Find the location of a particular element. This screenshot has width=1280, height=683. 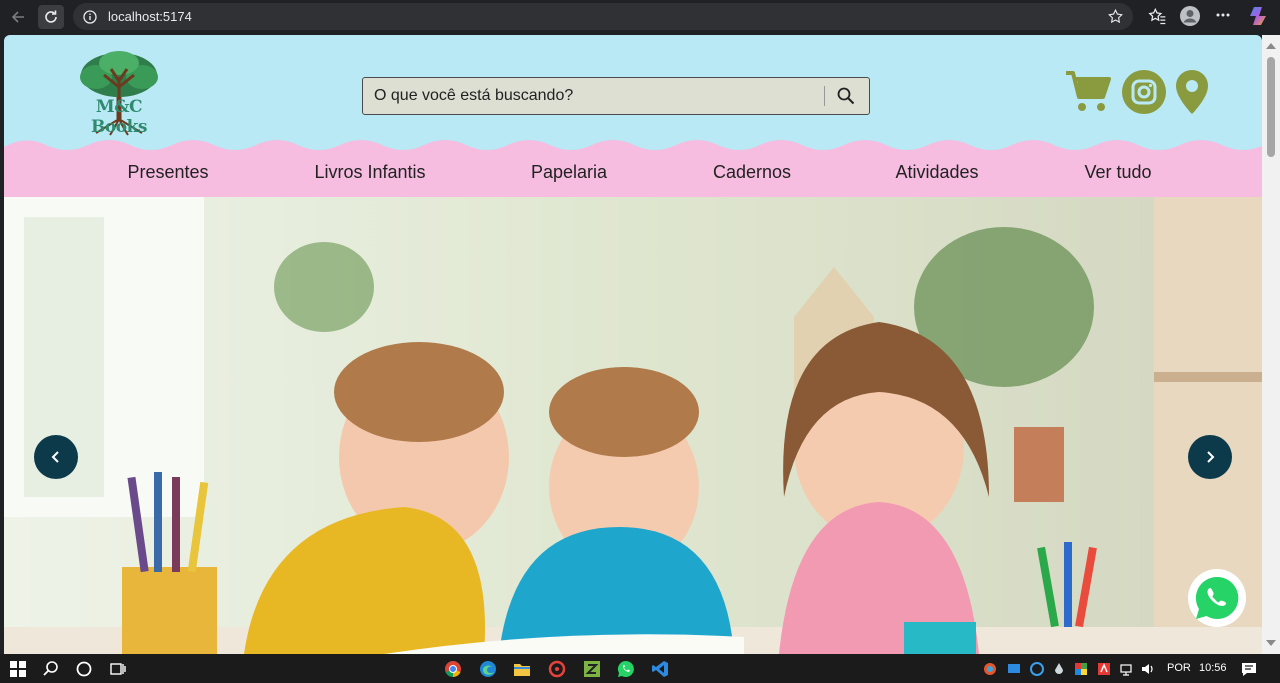

task-view-icon is located at coordinates (118, 669).